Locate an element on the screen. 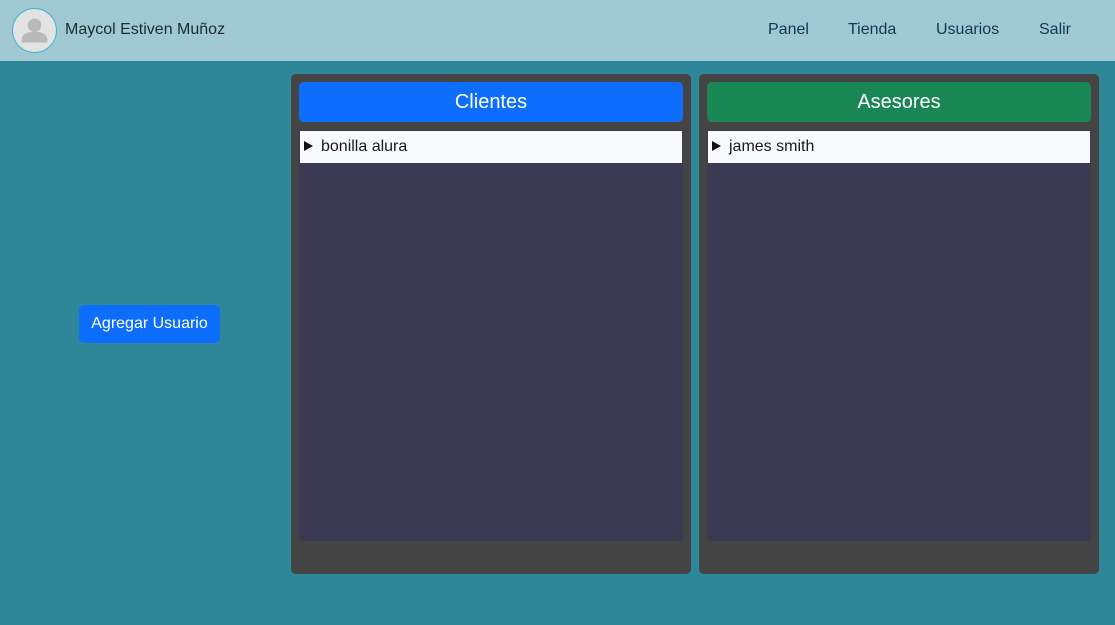  list-item: bonilla alura is located at coordinates (491, 147).